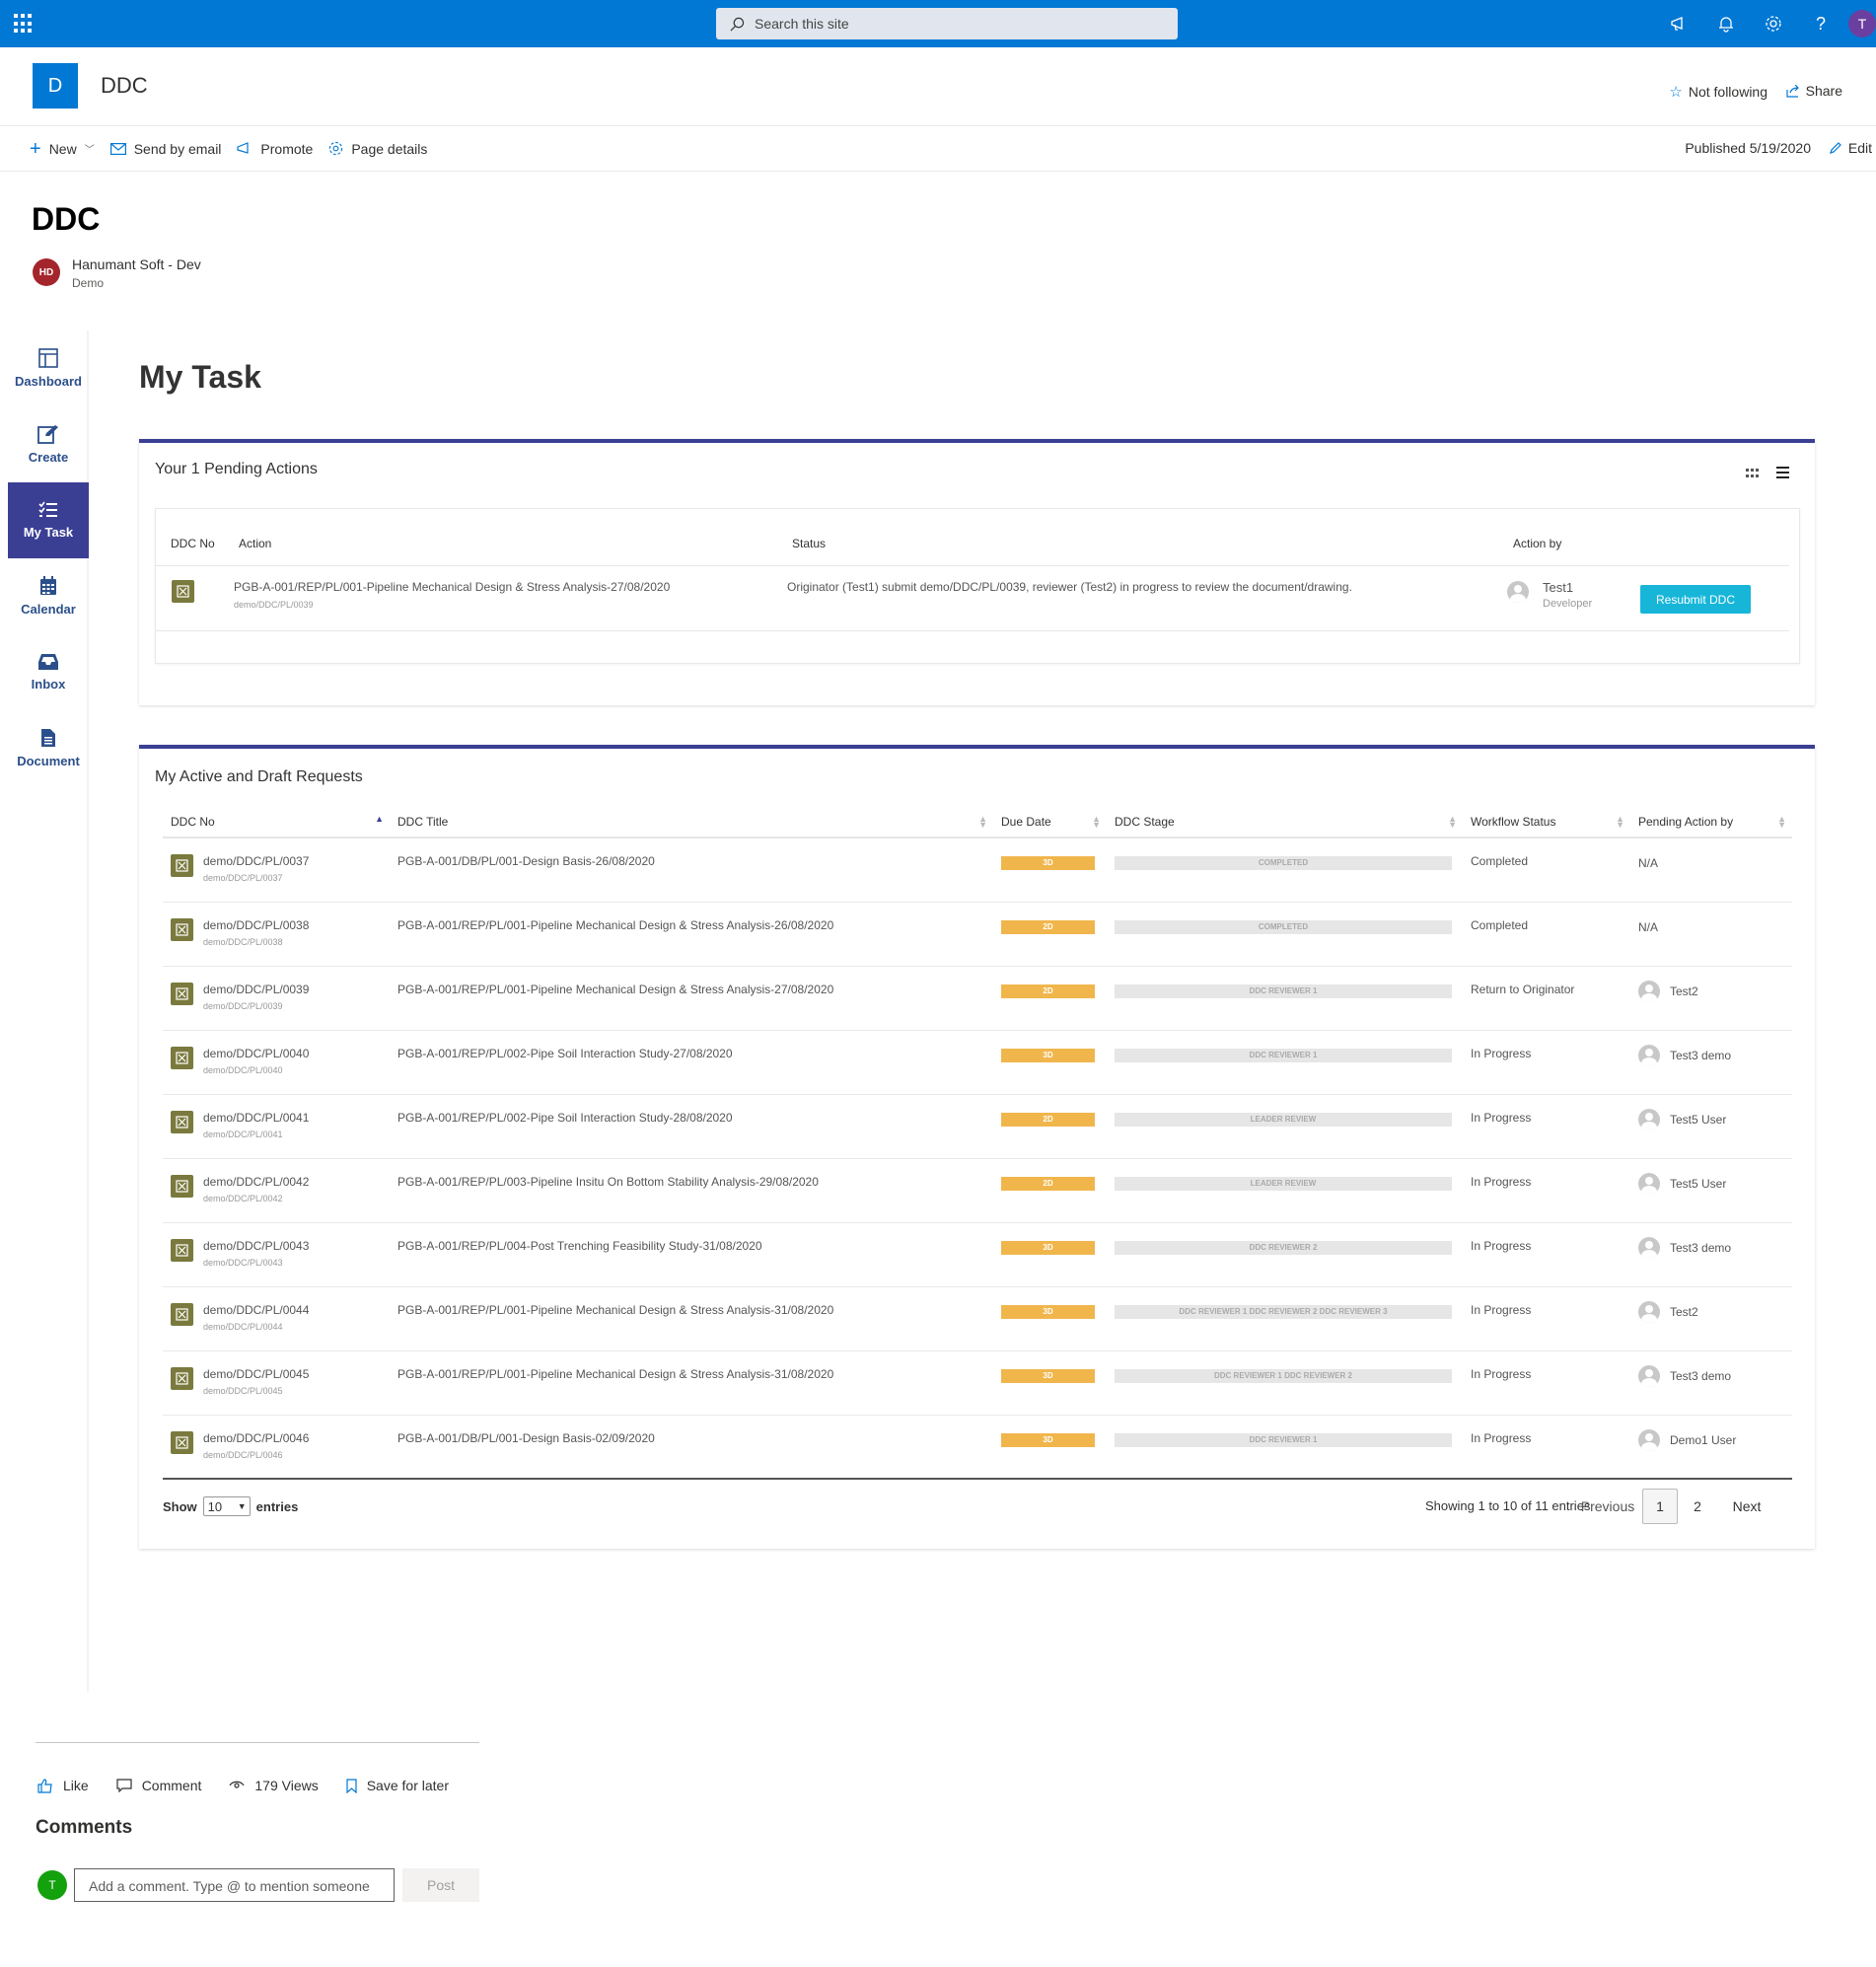 Image resolution: width=1876 pixels, height=1967 pixels. Describe the element at coordinates (165, 149) in the screenshot. I see `send-by-email-button: Send by email` at that location.